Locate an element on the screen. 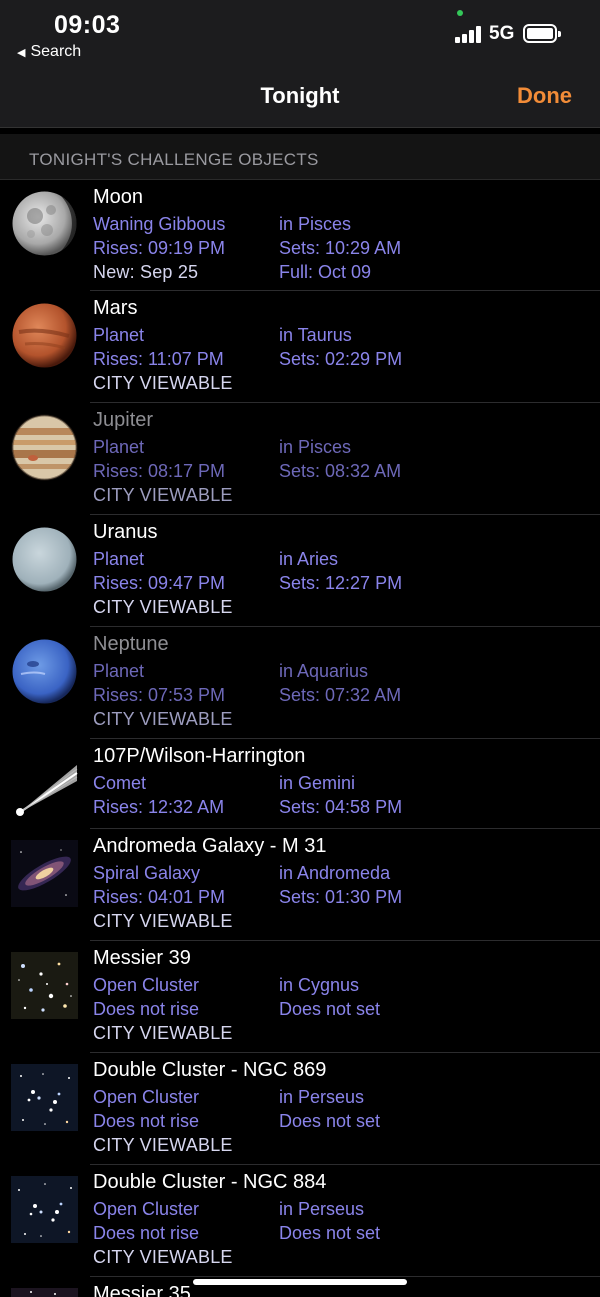  done-button: Done is located at coordinates (544, 96).